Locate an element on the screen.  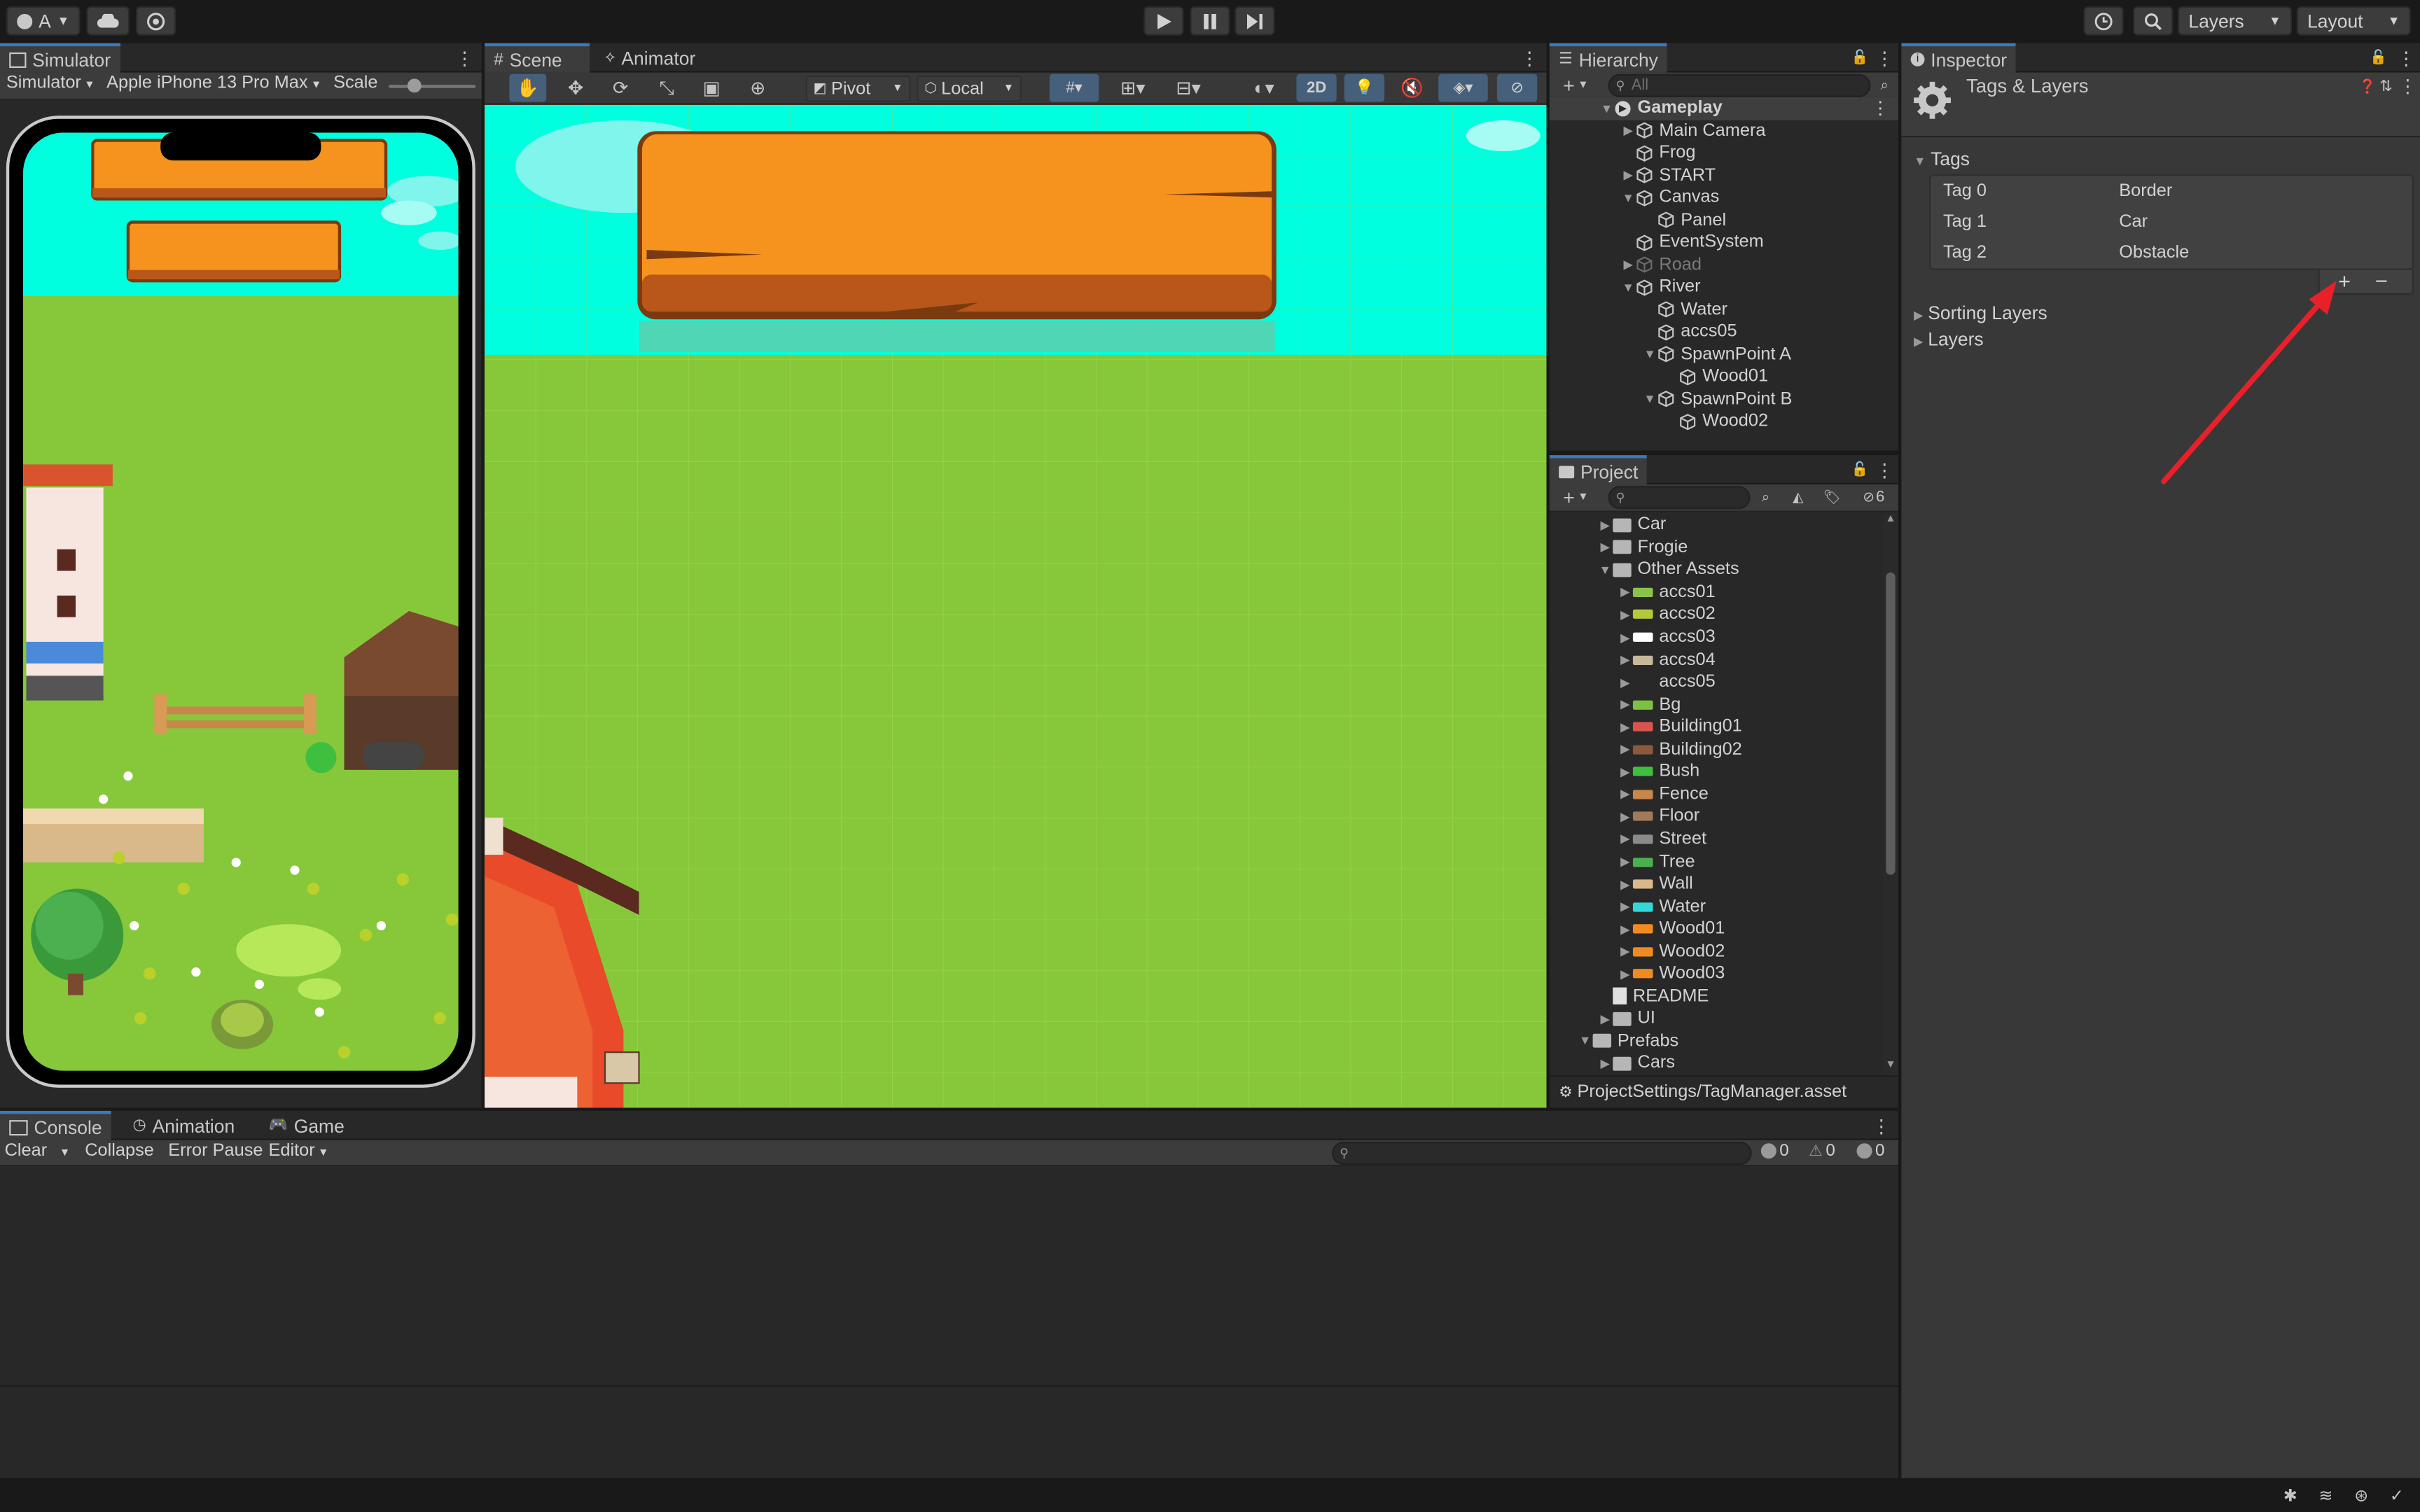
simulator-mode-dropdown: Simulator ▼ is located at coordinates (50, 83).